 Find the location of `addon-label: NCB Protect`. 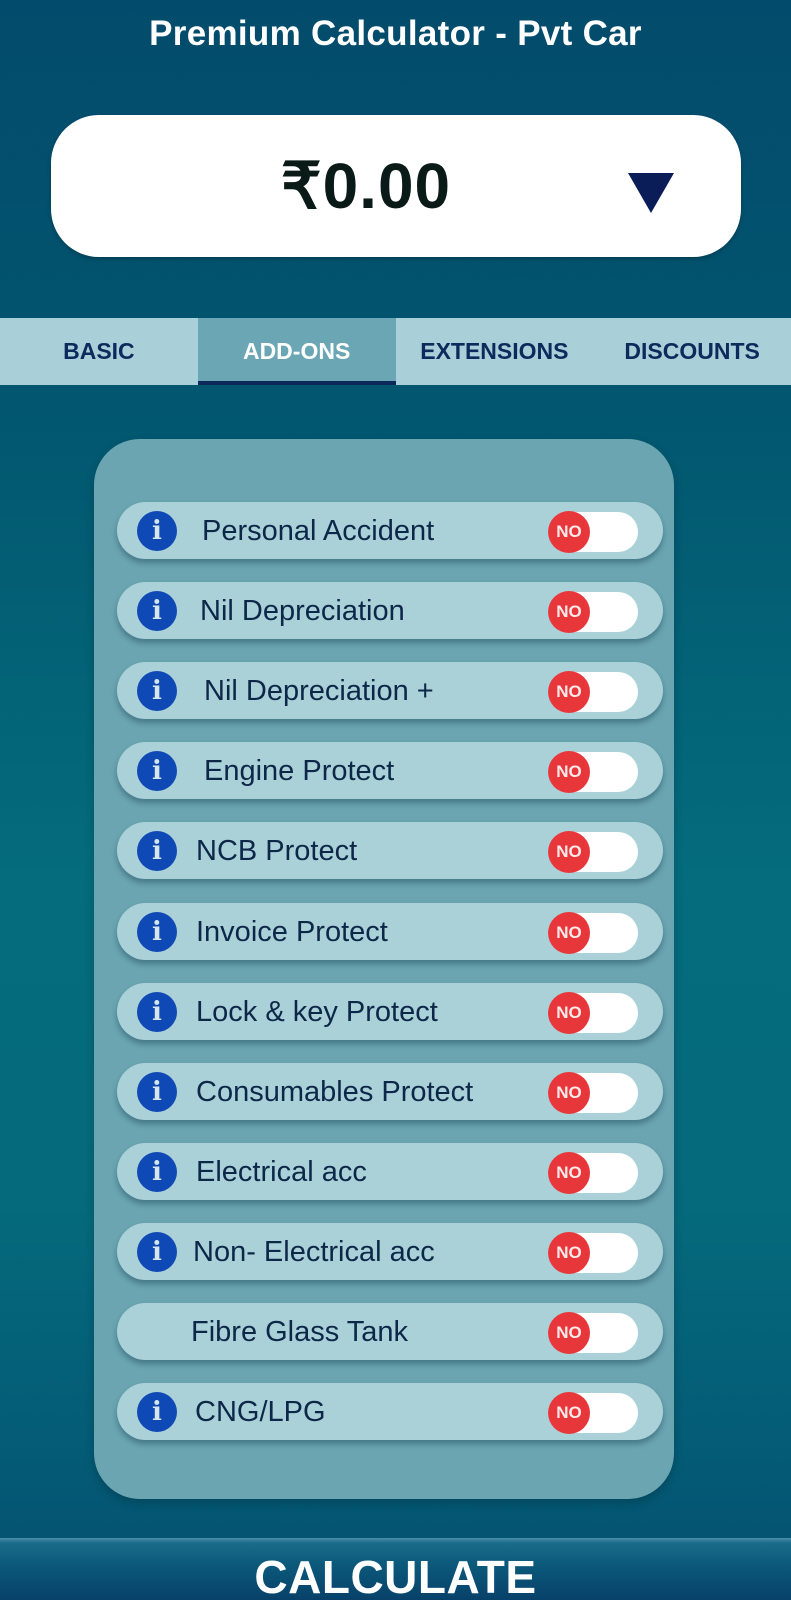

addon-label: NCB Protect is located at coordinates (277, 851).